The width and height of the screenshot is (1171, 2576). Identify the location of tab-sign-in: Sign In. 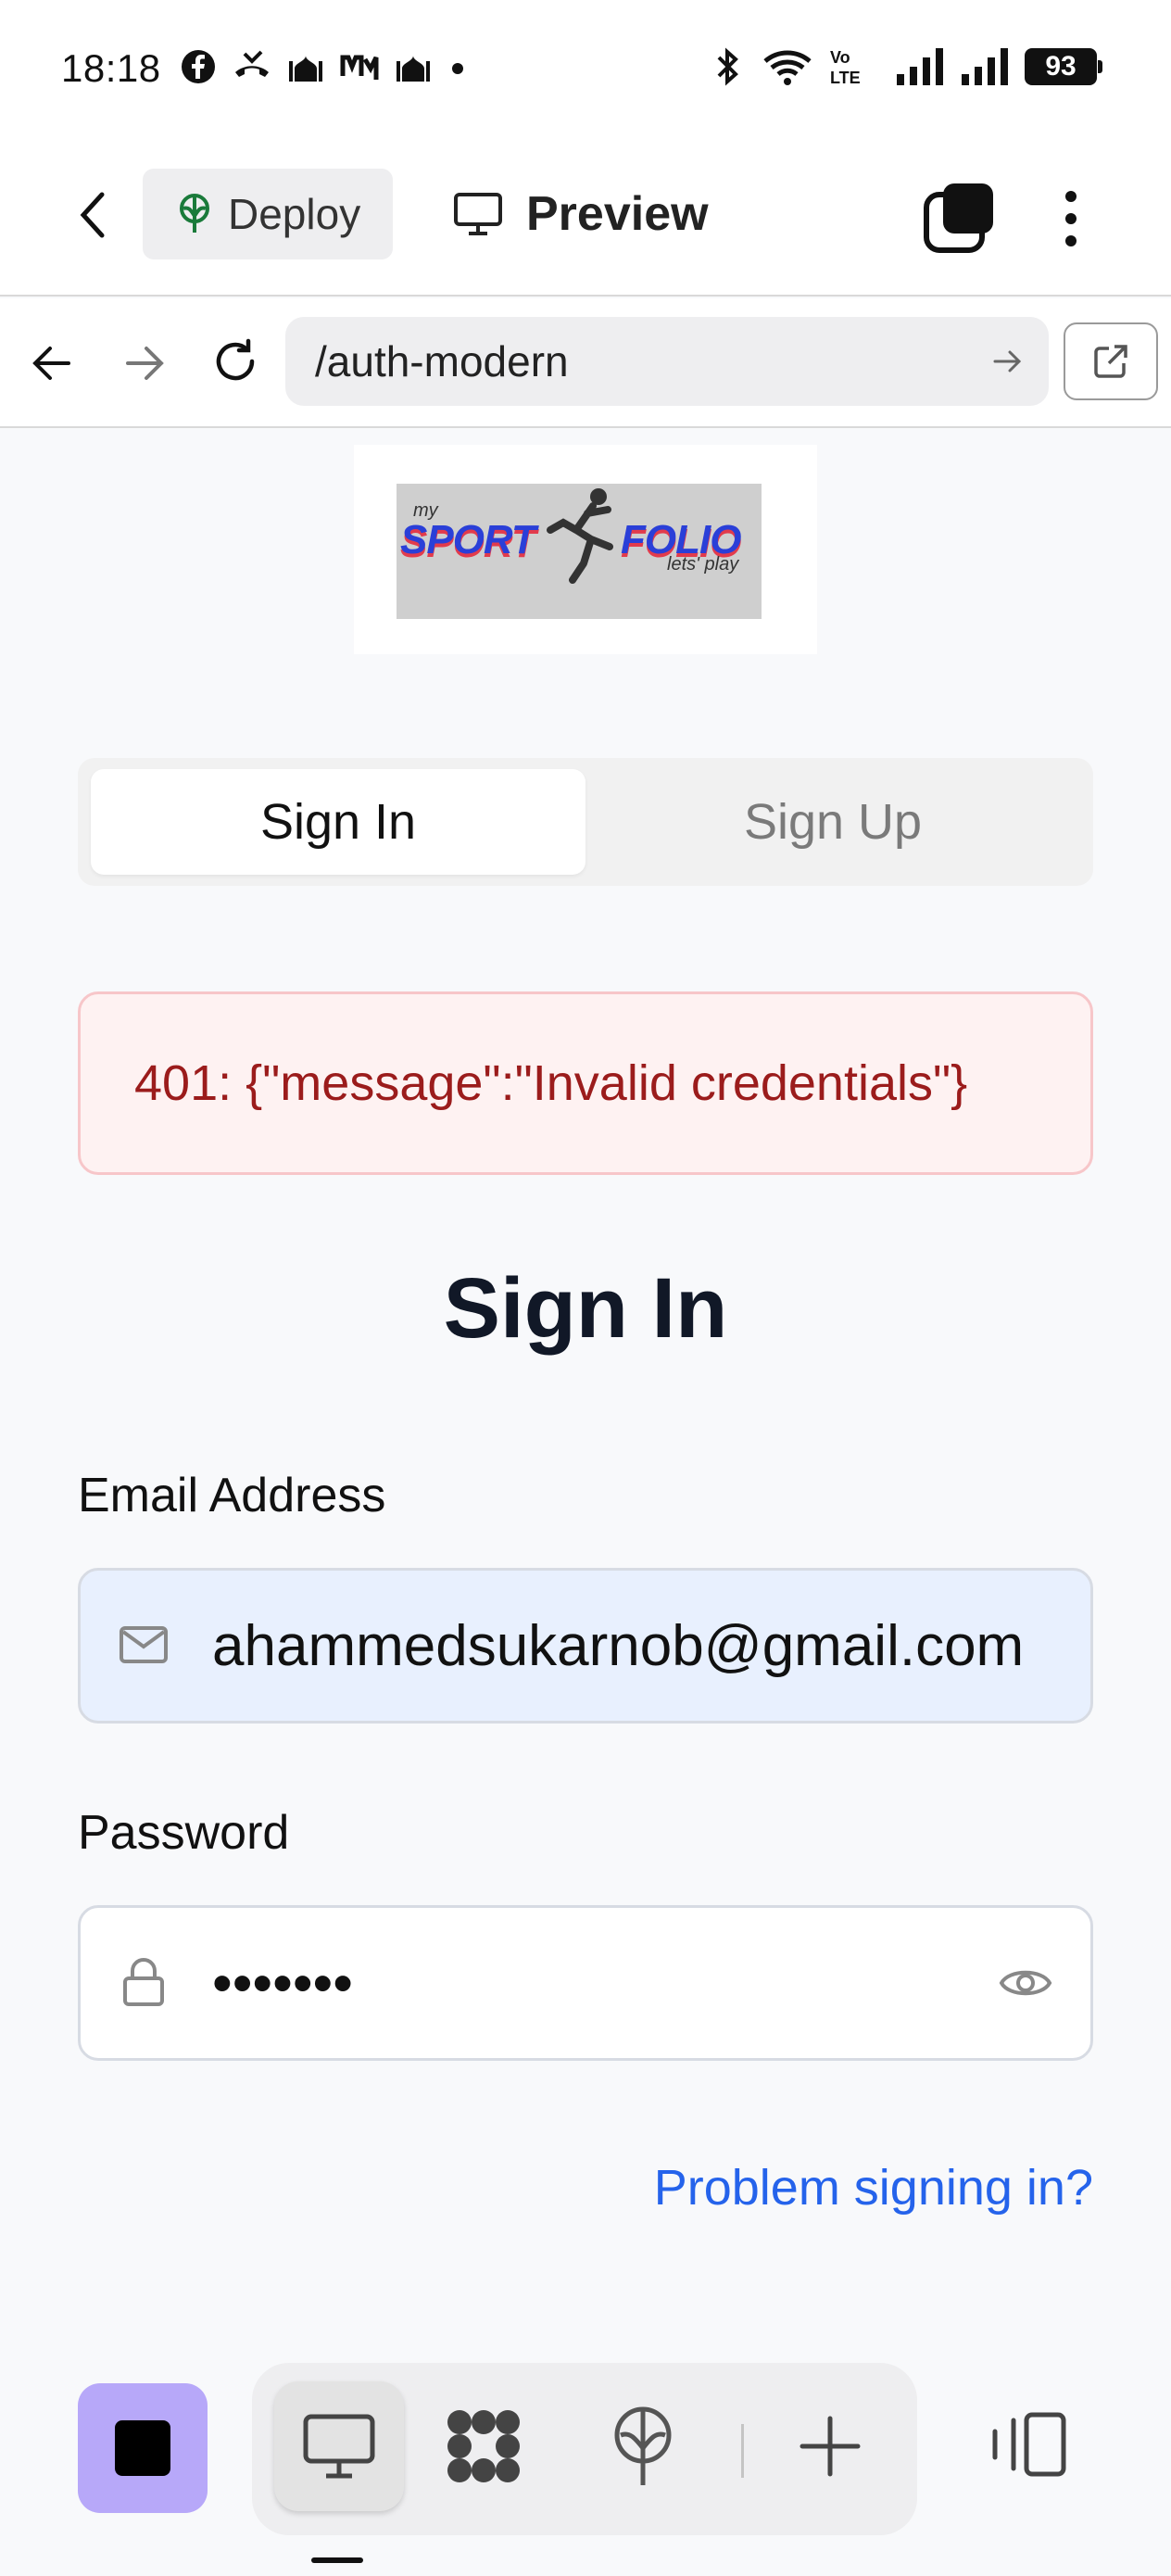
(339, 822).